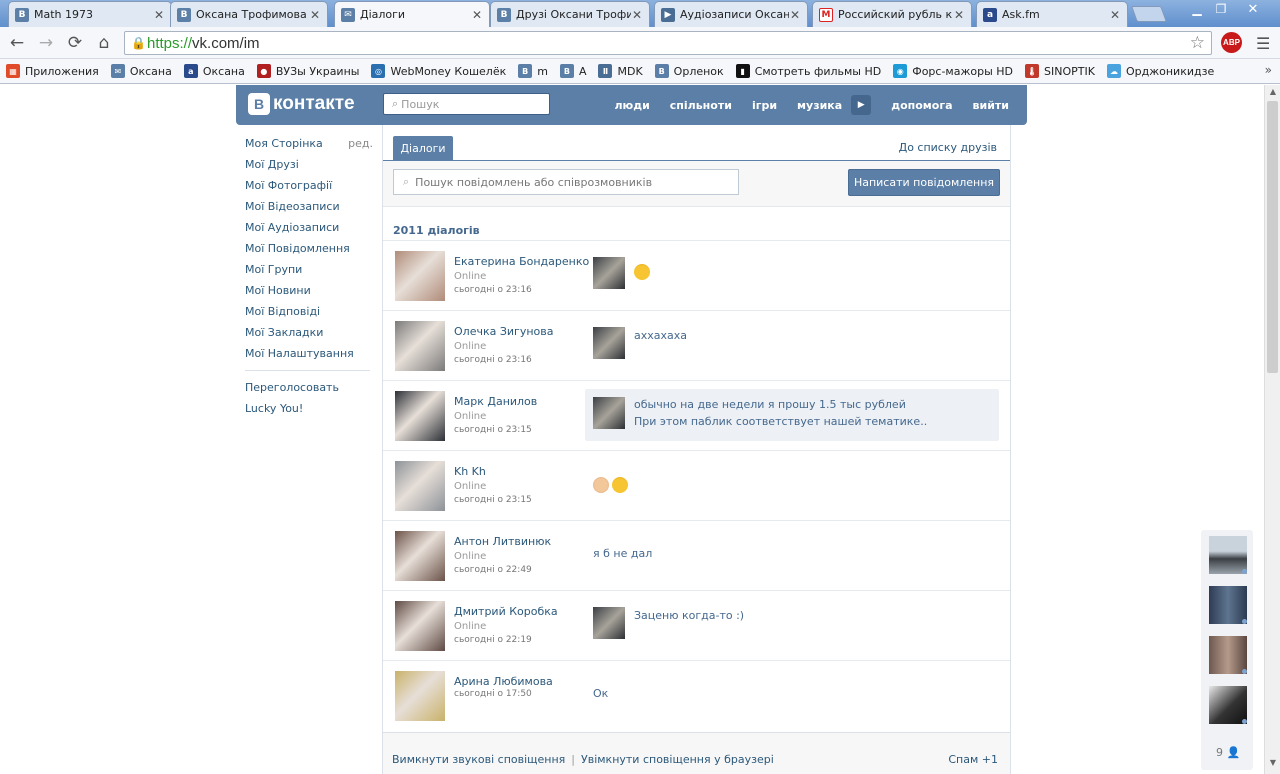  What do you see at coordinates (423, 148) in the screenshot?
I see `tab-dialogs: Діалоги` at bounding box center [423, 148].